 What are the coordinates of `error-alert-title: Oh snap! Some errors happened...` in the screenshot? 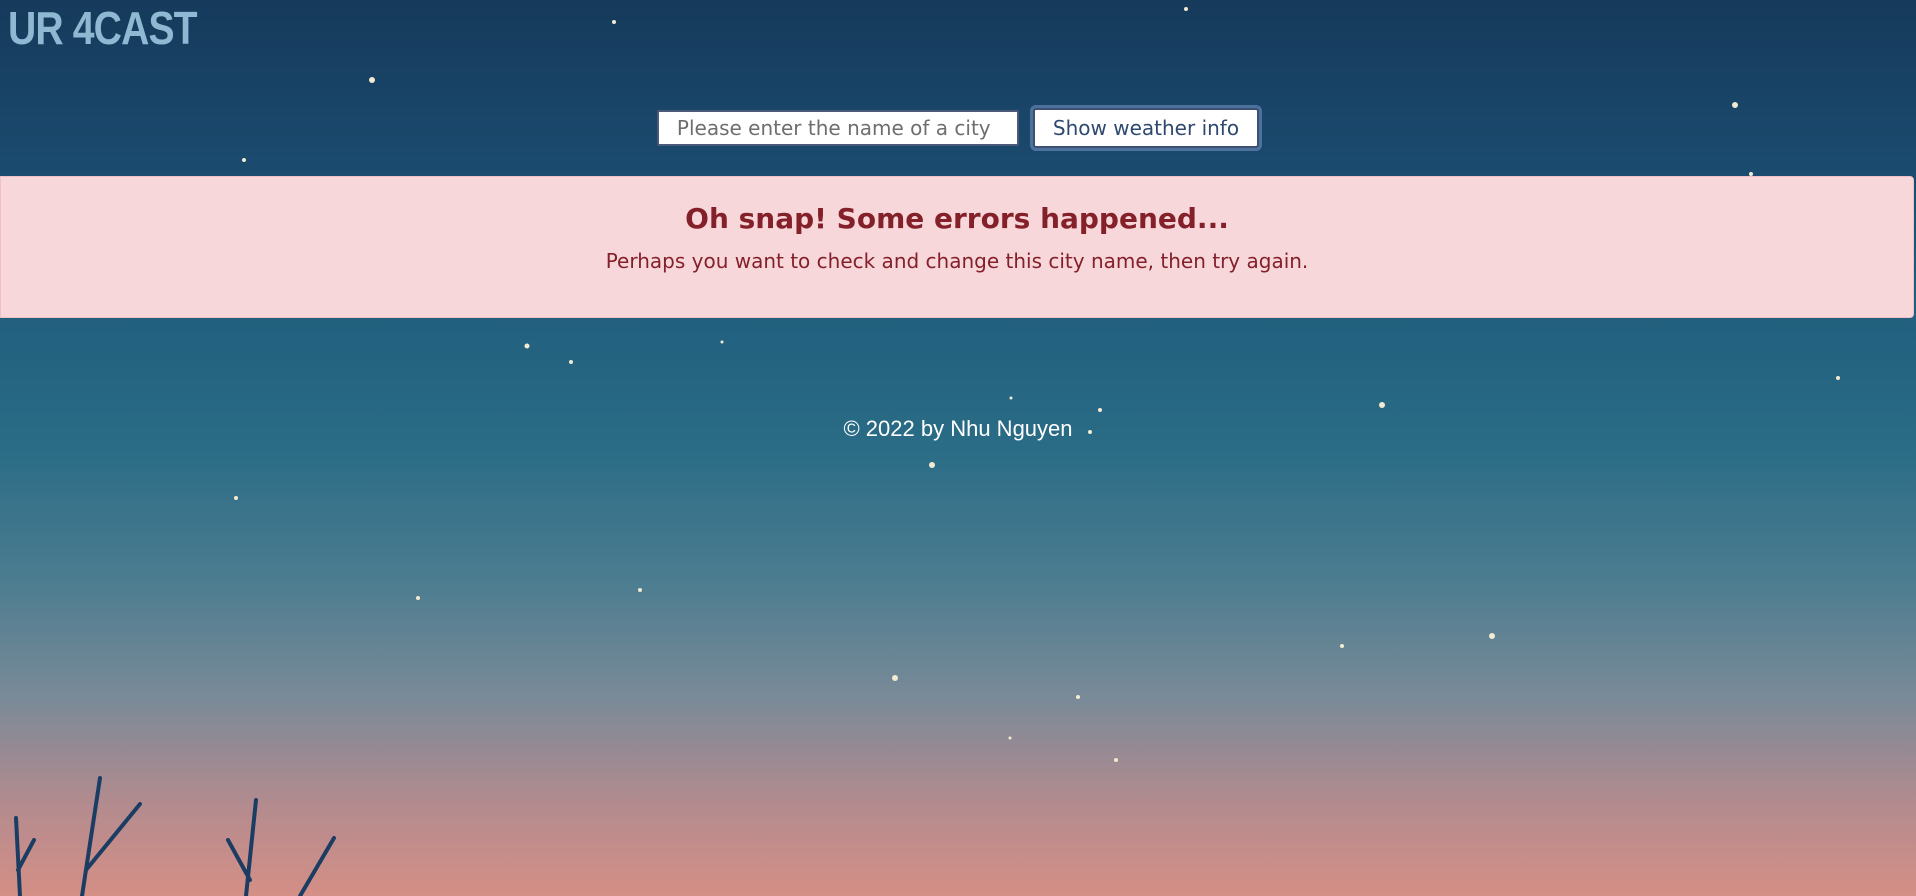 It's located at (957, 218).